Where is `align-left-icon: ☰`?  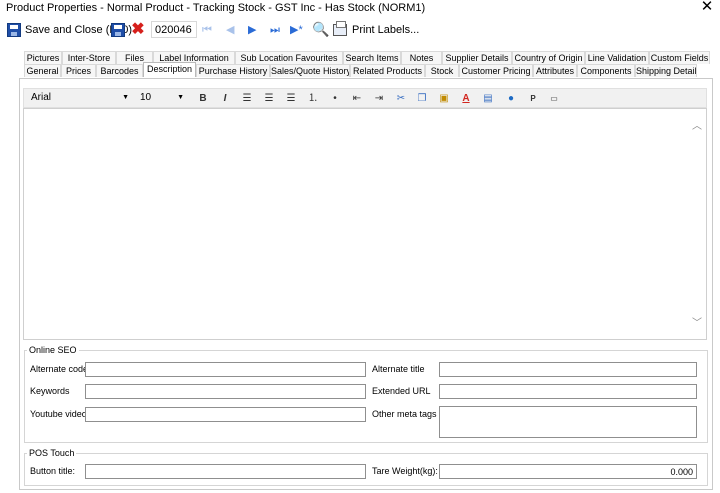 align-left-icon: ☰ is located at coordinates (247, 98).